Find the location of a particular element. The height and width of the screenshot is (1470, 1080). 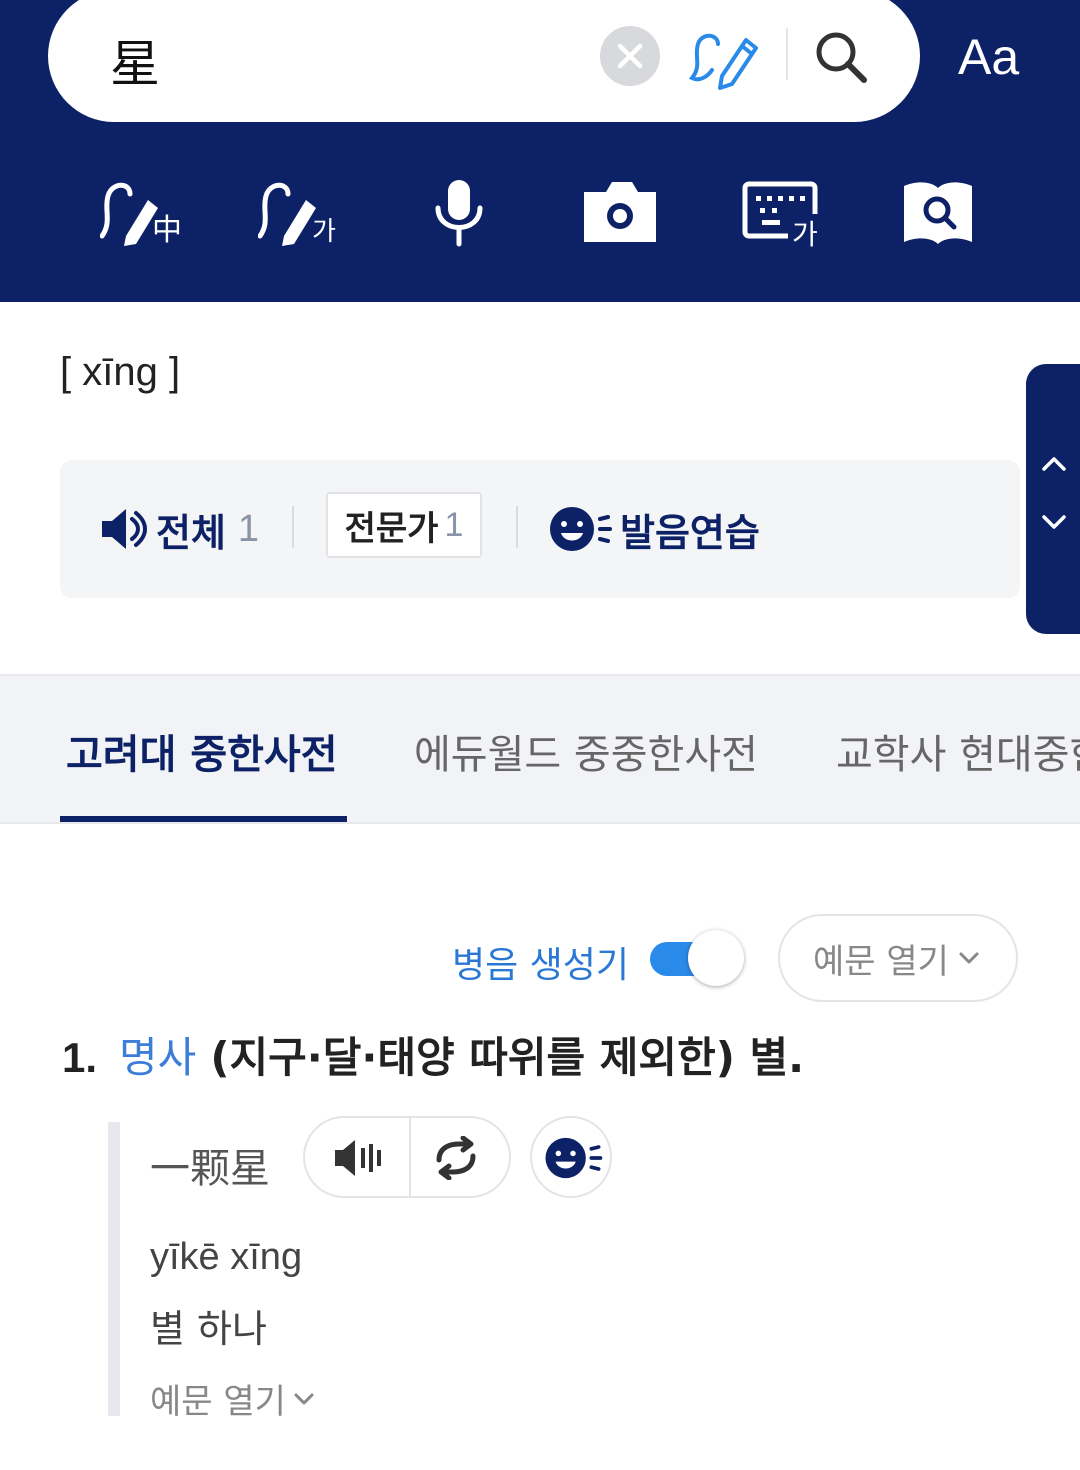

repeat-icon is located at coordinates (456, 1158).